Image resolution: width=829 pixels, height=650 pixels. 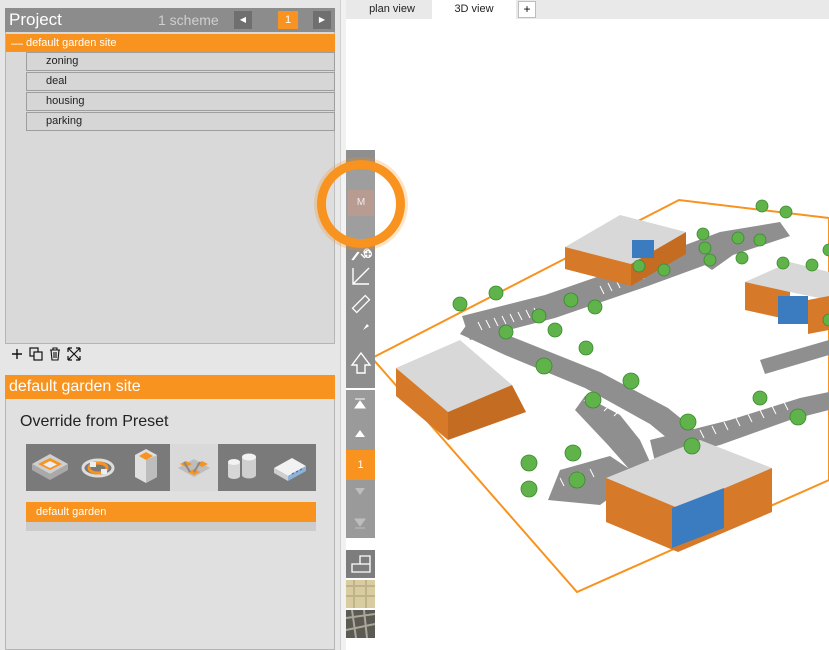 I want to click on current-scheme: 1, so click(x=288, y=20).